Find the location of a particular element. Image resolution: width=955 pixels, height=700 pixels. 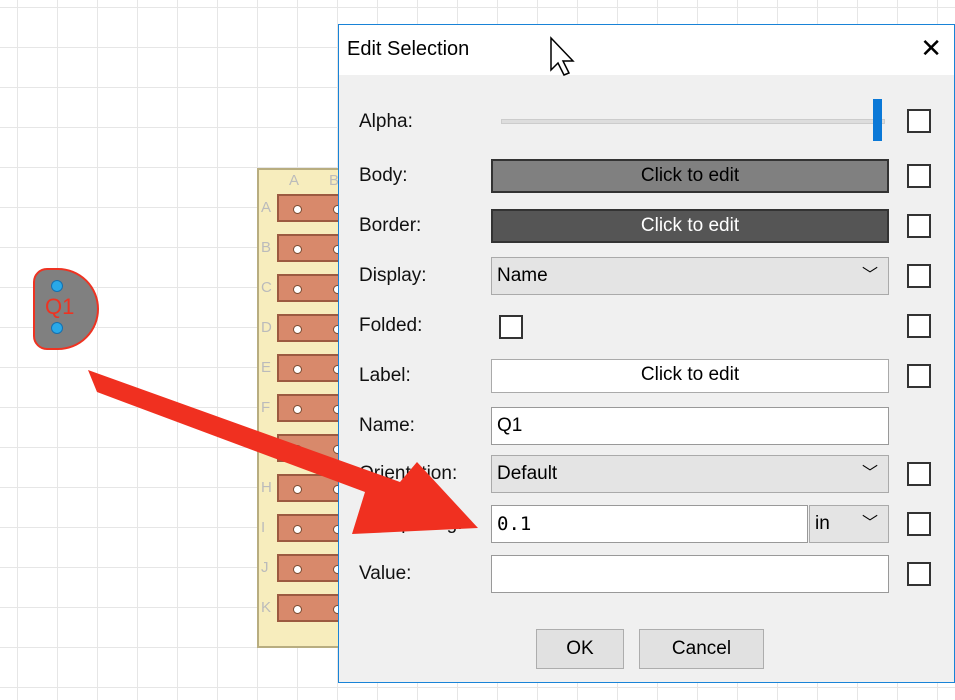

mouse-cursor-icon is located at coordinates (562, 56).